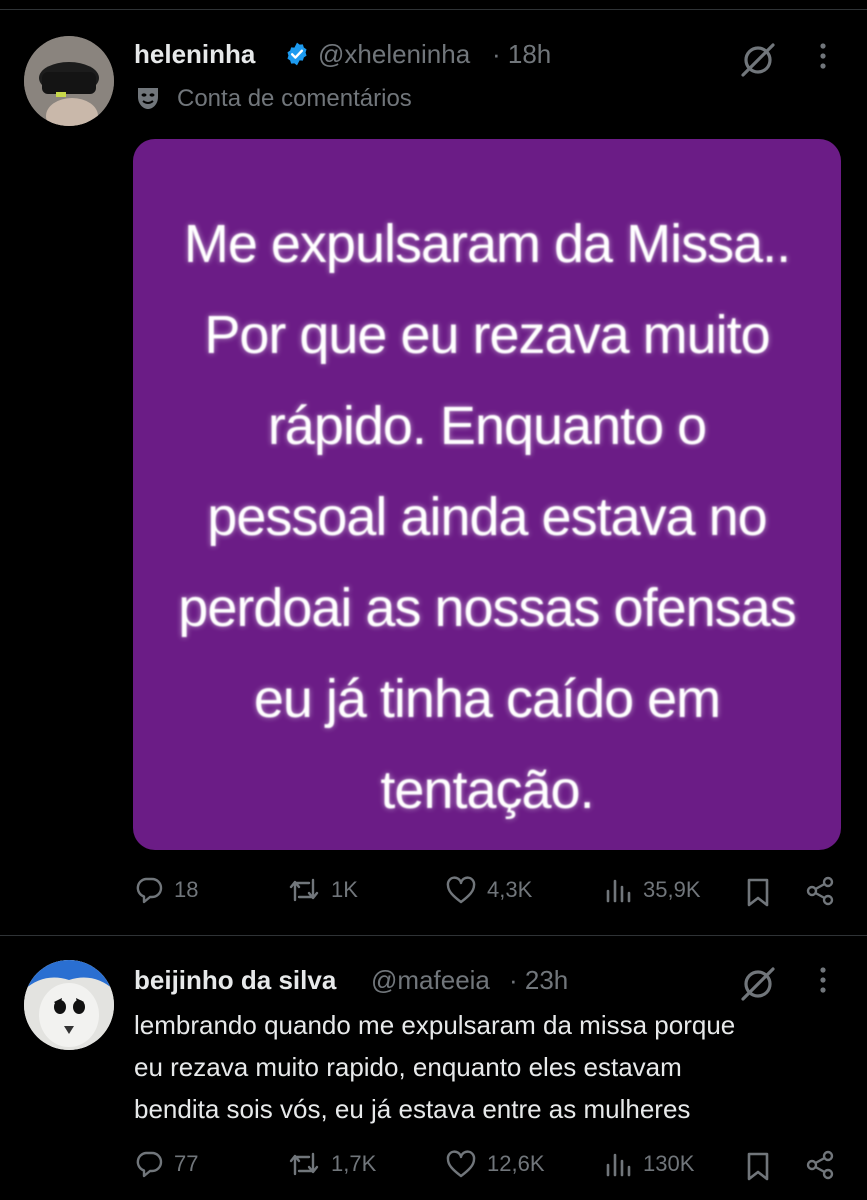  I want to click on author-name: heleninha, so click(194, 54).